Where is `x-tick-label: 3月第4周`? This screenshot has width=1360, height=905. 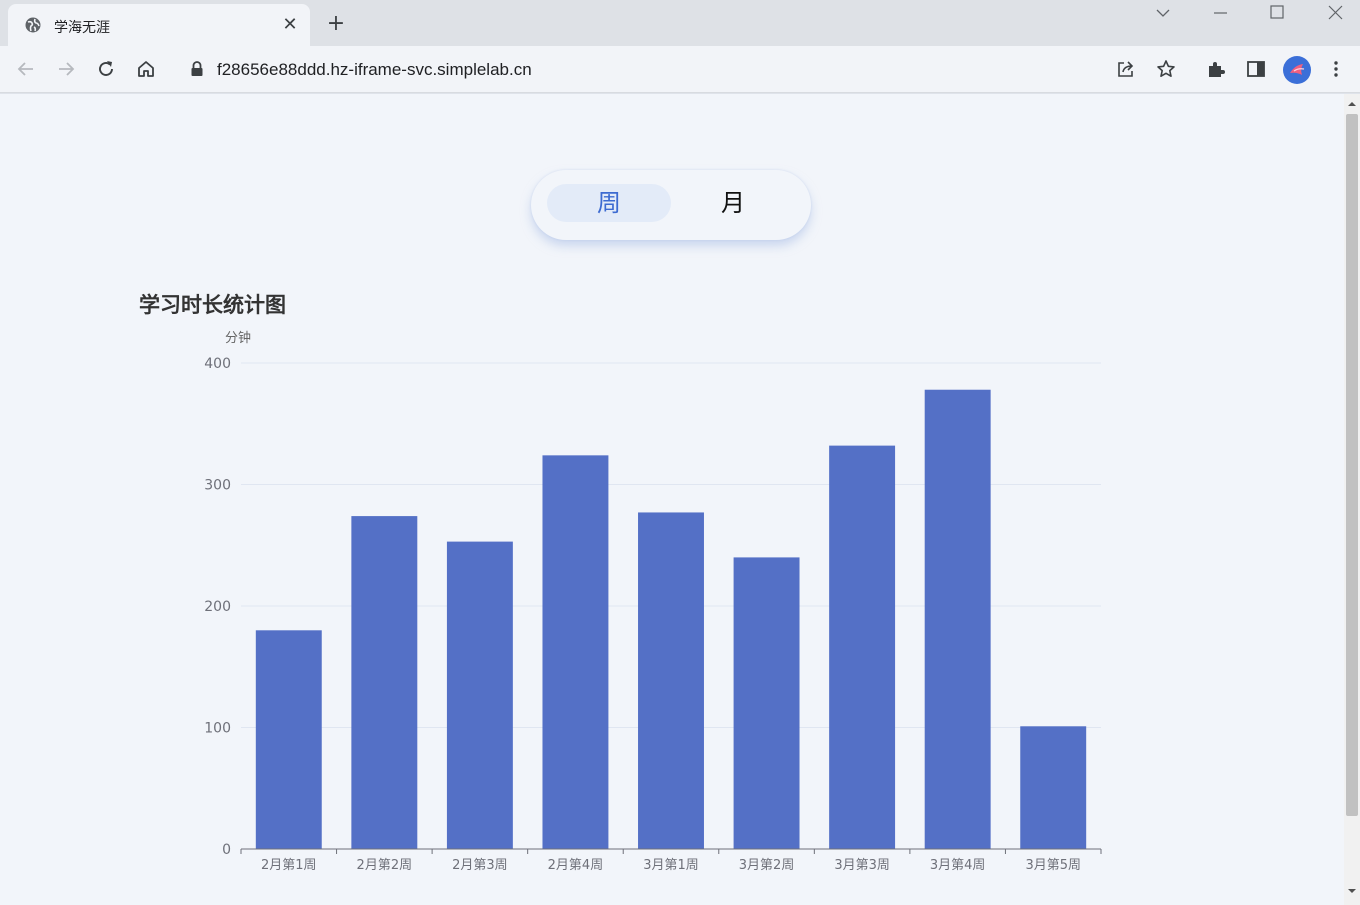
x-tick-label: 3月第4周 is located at coordinates (958, 865).